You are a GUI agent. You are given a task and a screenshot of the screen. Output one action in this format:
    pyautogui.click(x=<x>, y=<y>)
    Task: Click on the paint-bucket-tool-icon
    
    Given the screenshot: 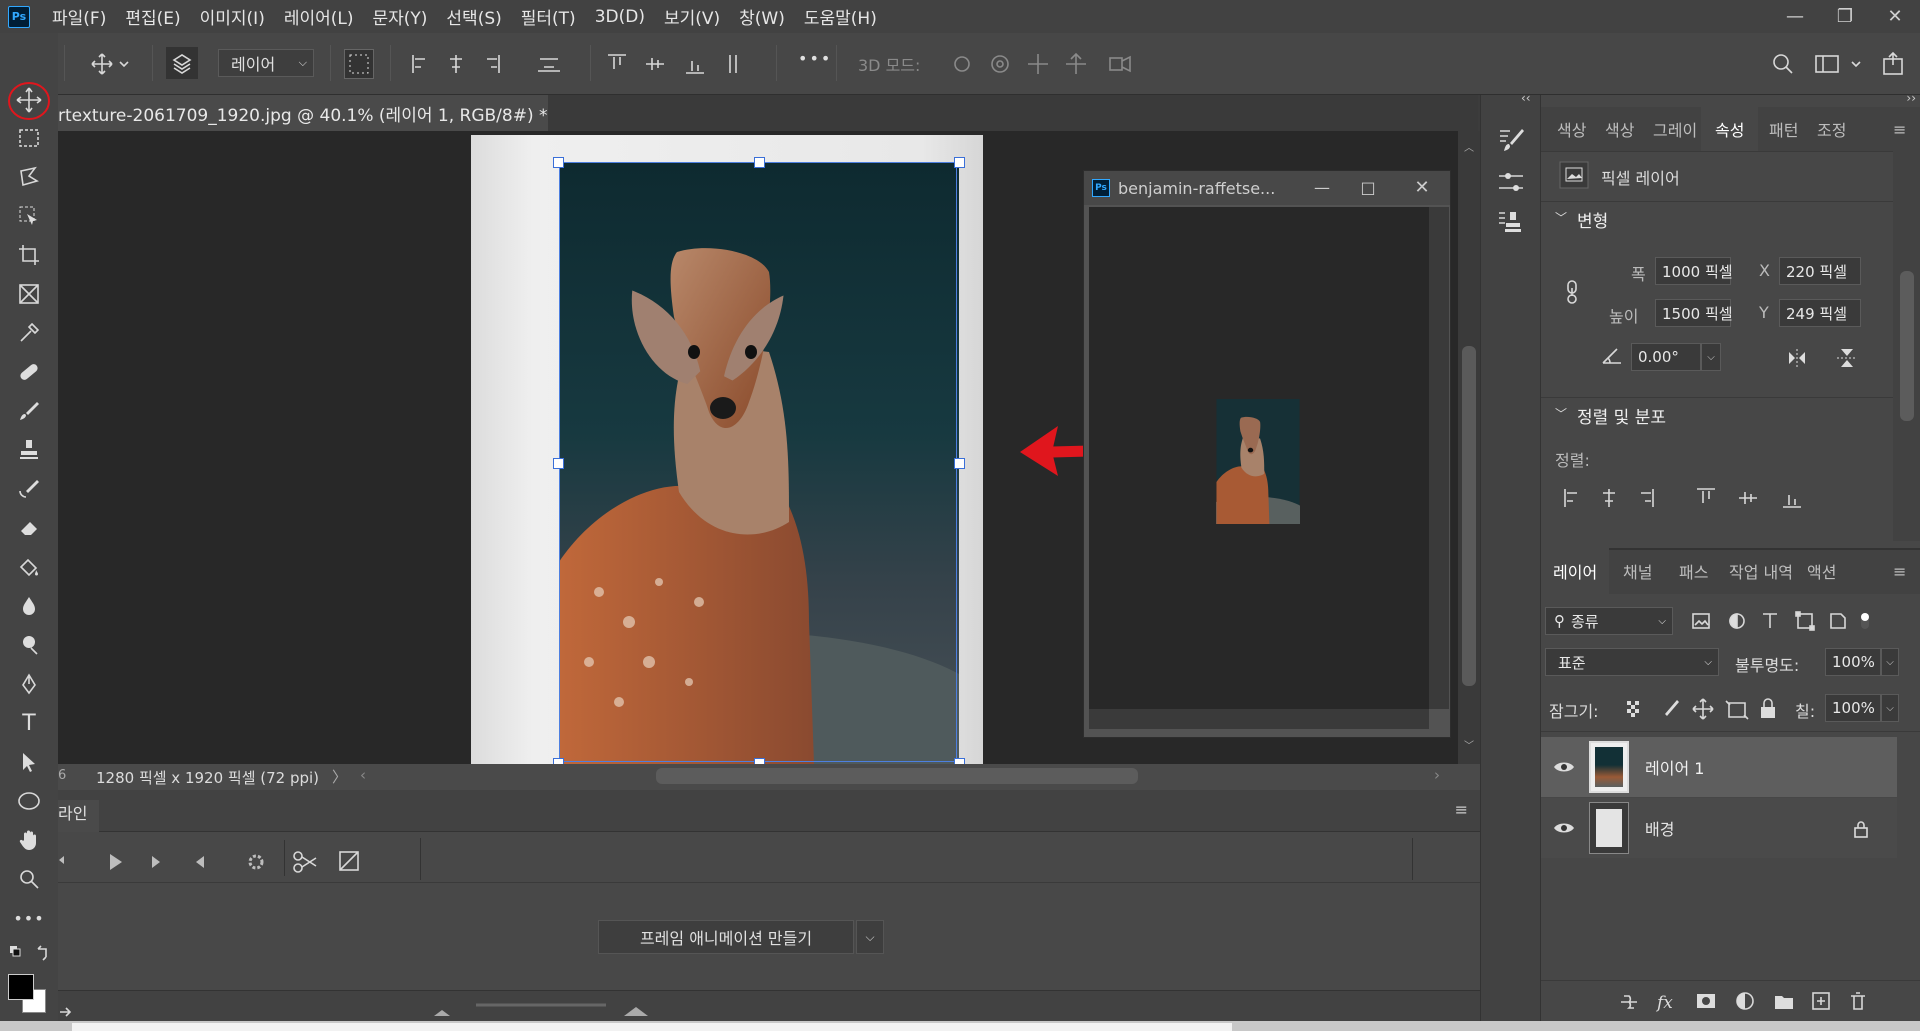 What is the action you would take?
    pyautogui.click(x=29, y=567)
    